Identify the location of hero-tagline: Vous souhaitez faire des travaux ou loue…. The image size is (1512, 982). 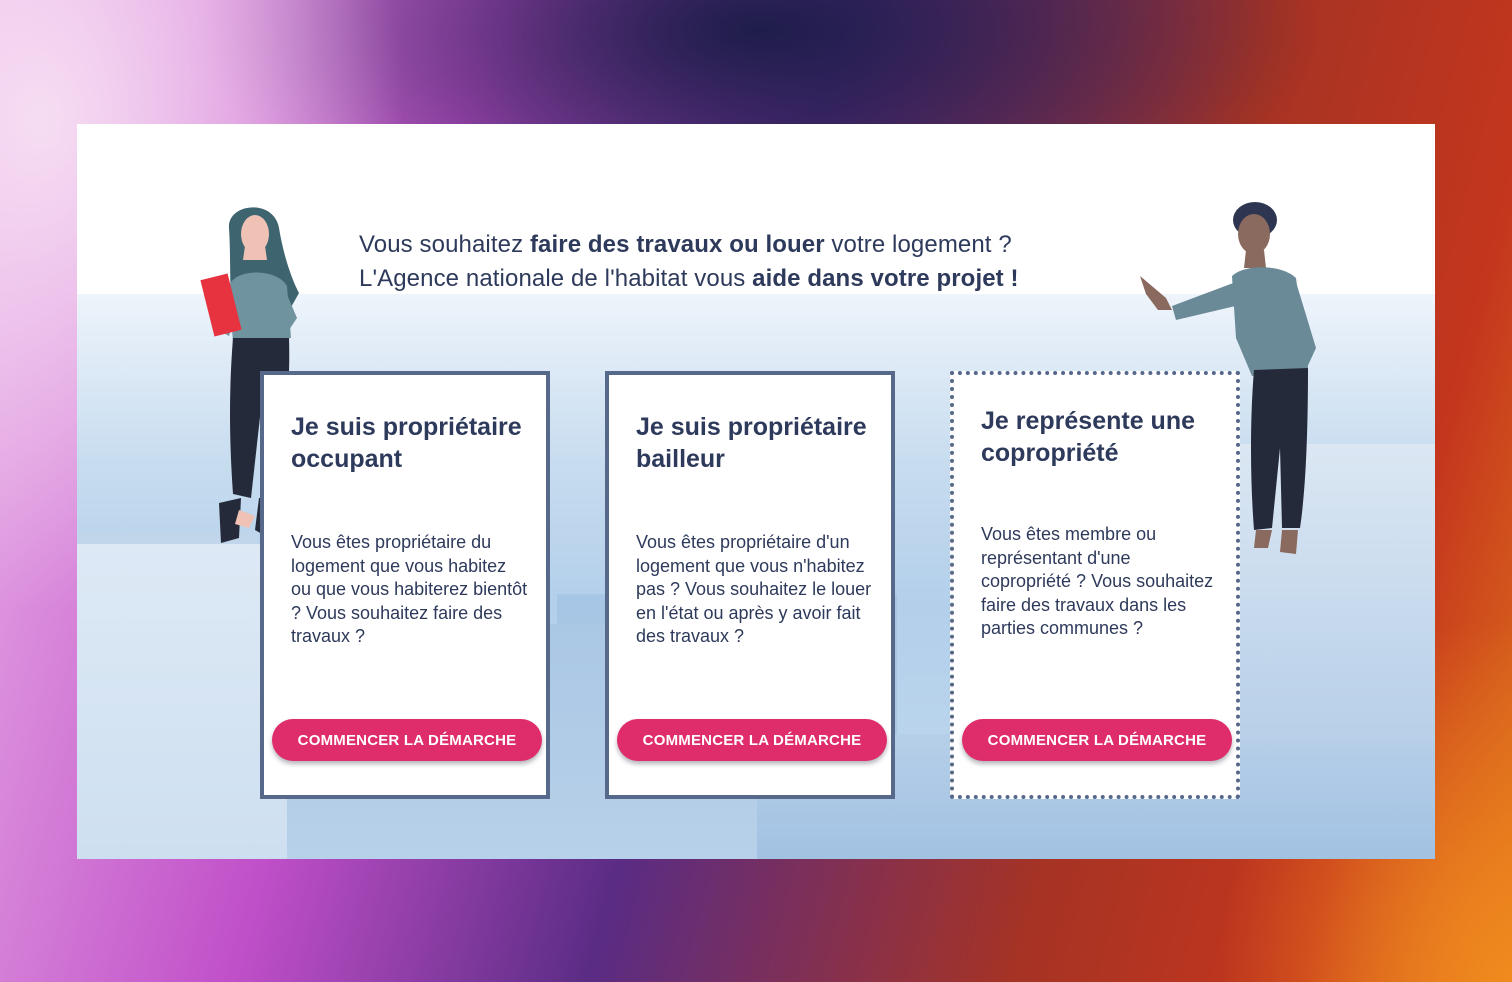
(759, 262).